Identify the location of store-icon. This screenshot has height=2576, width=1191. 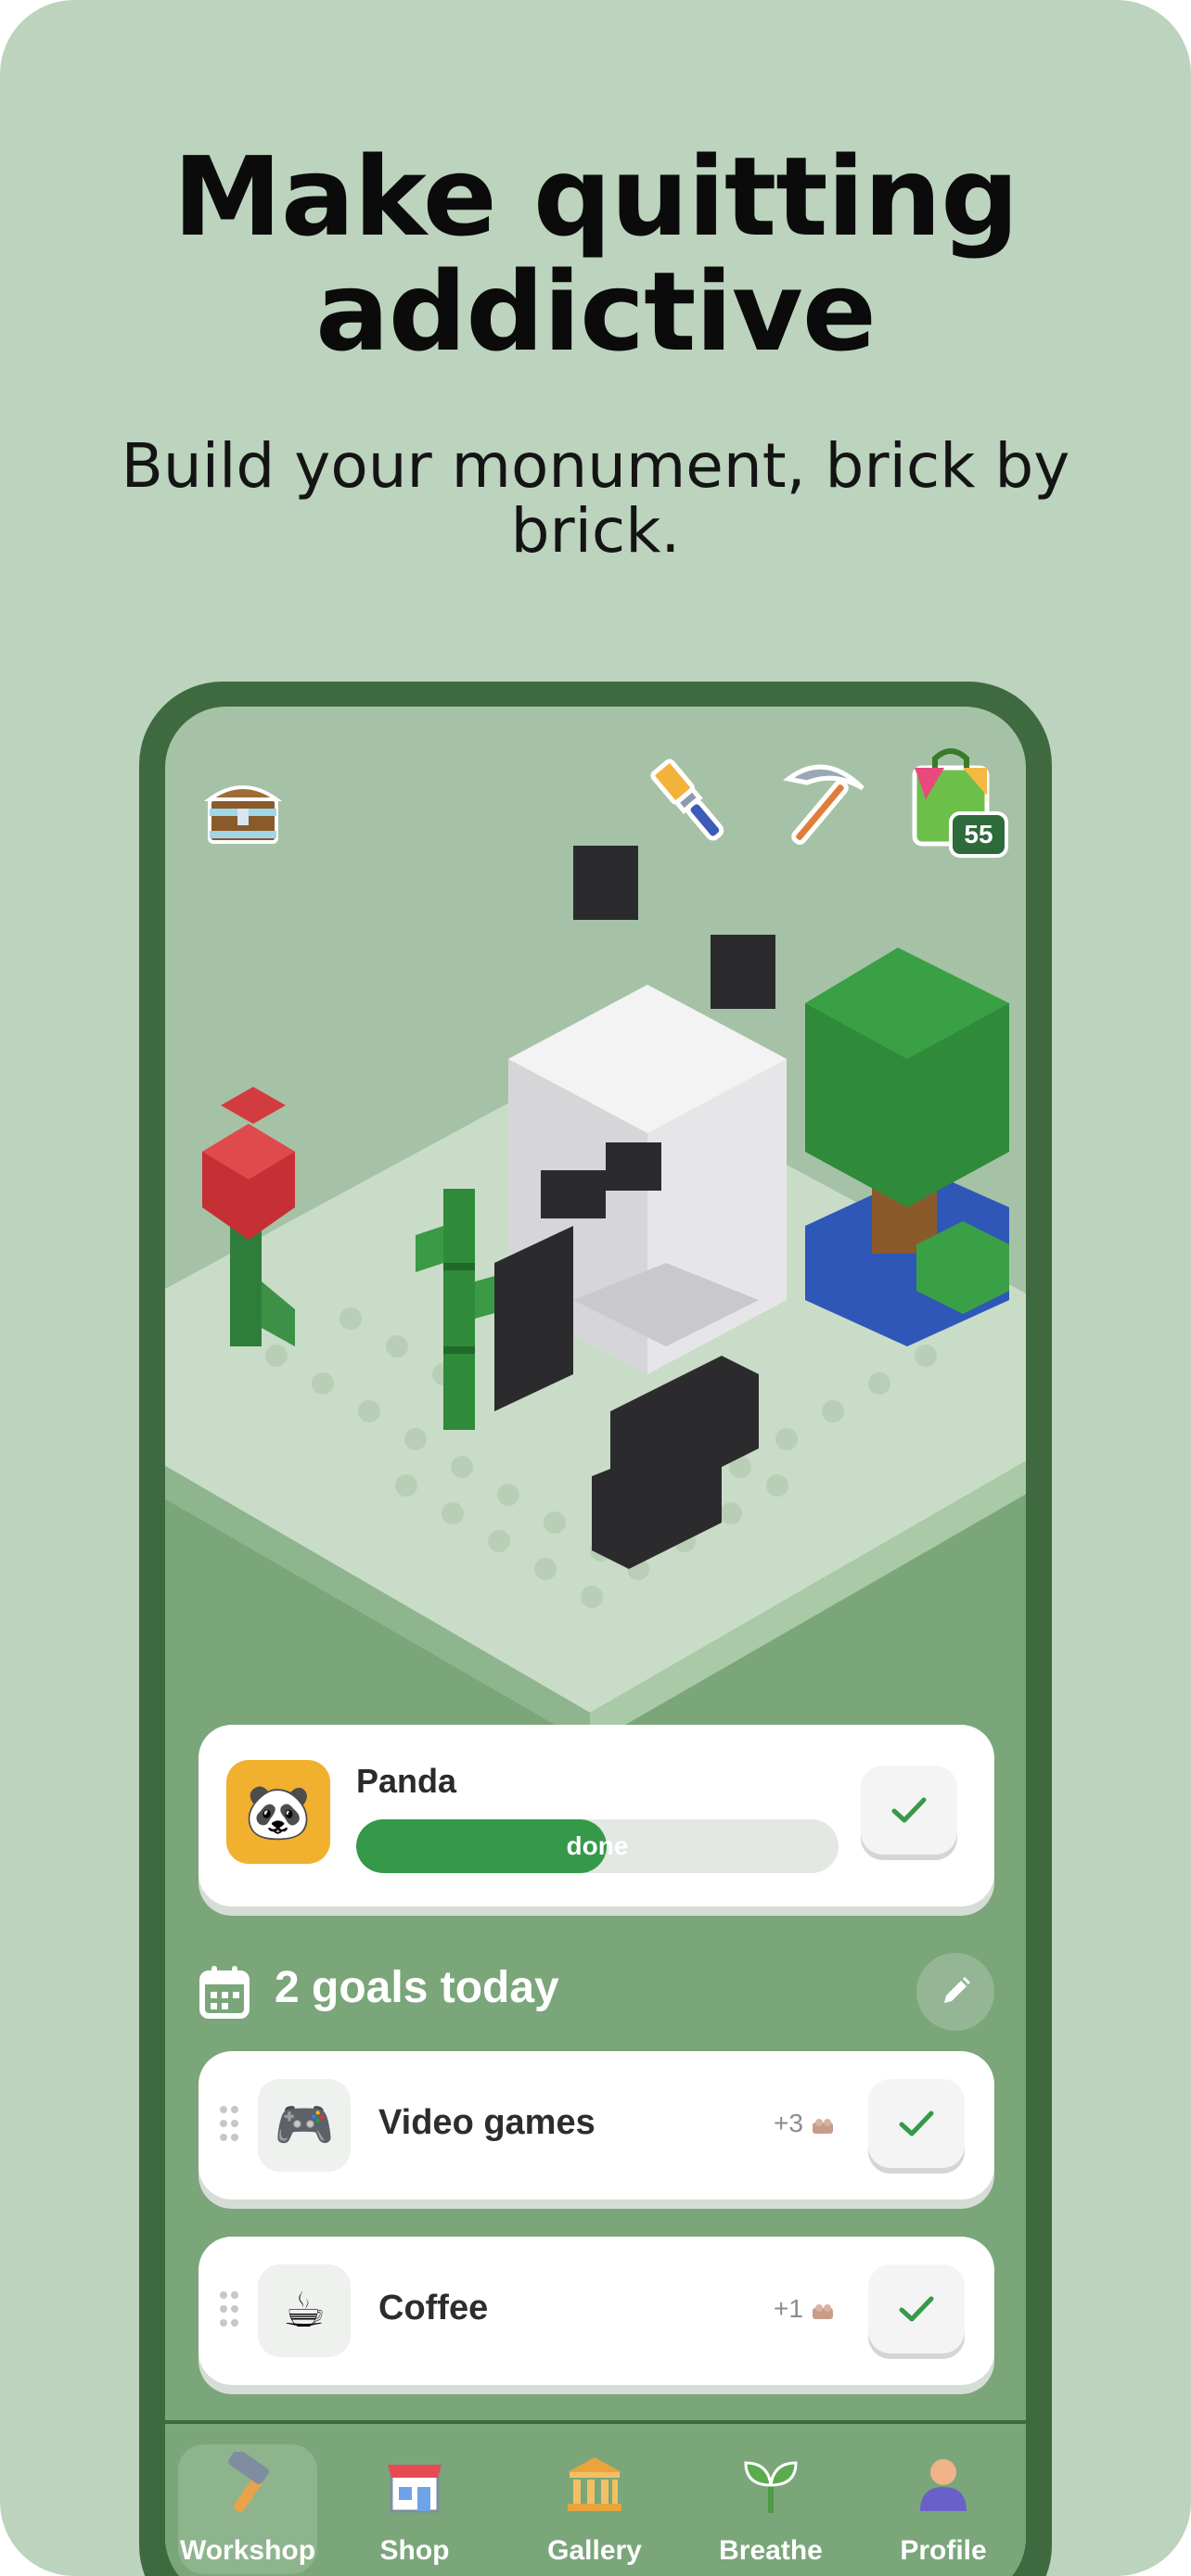
(415, 2489).